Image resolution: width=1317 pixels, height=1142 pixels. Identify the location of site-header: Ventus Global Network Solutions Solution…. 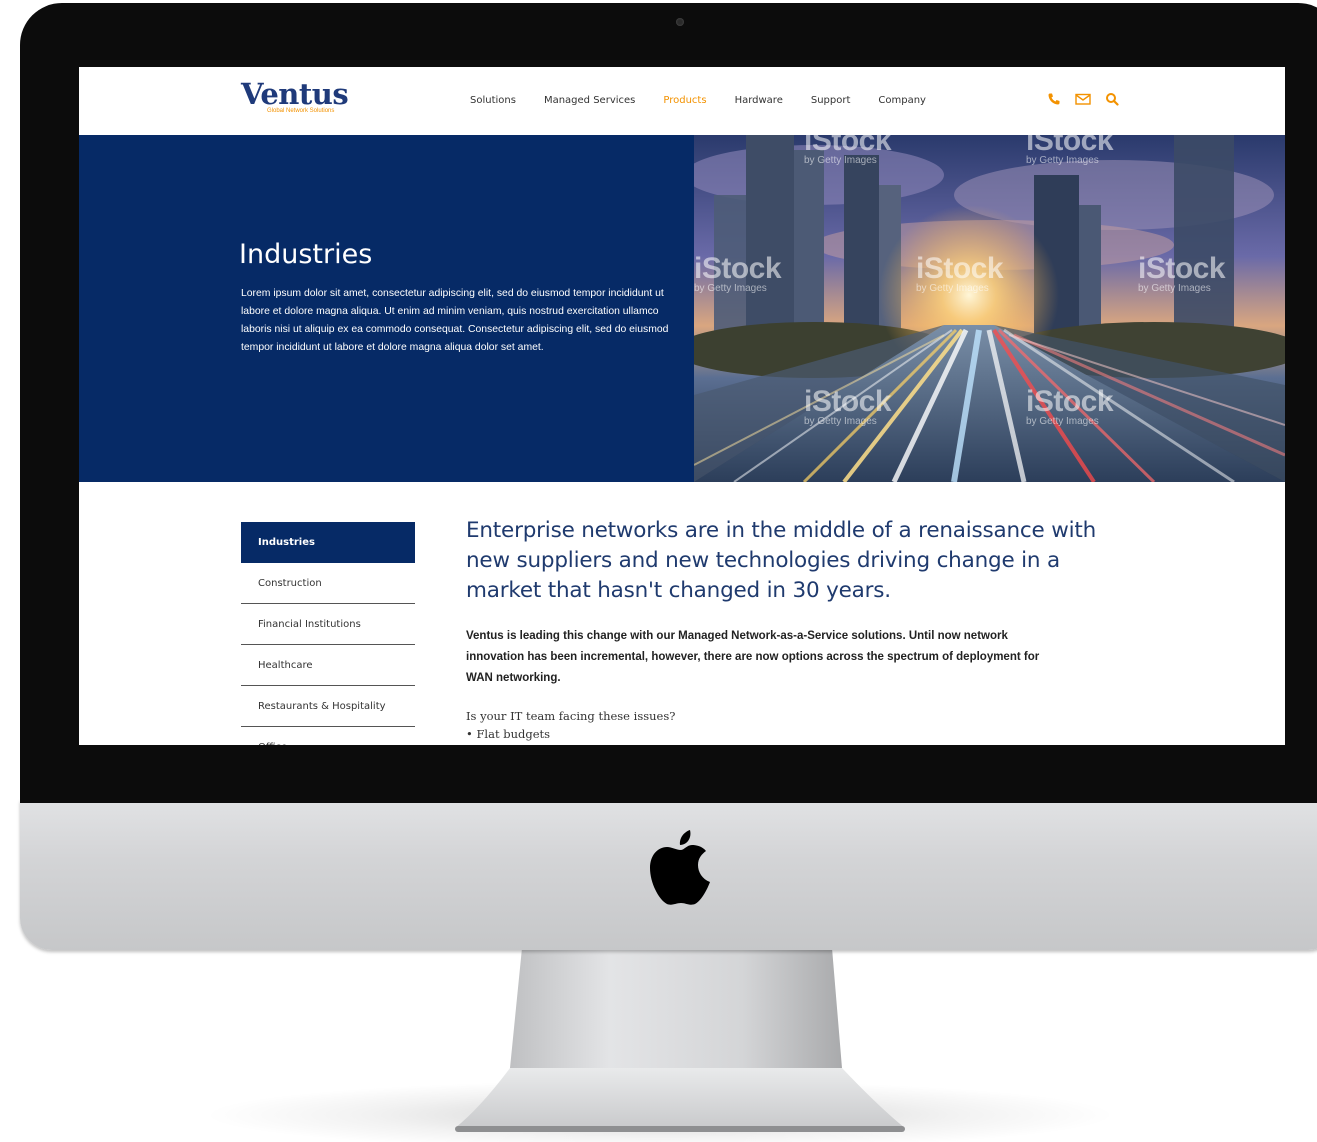
(682, 101).